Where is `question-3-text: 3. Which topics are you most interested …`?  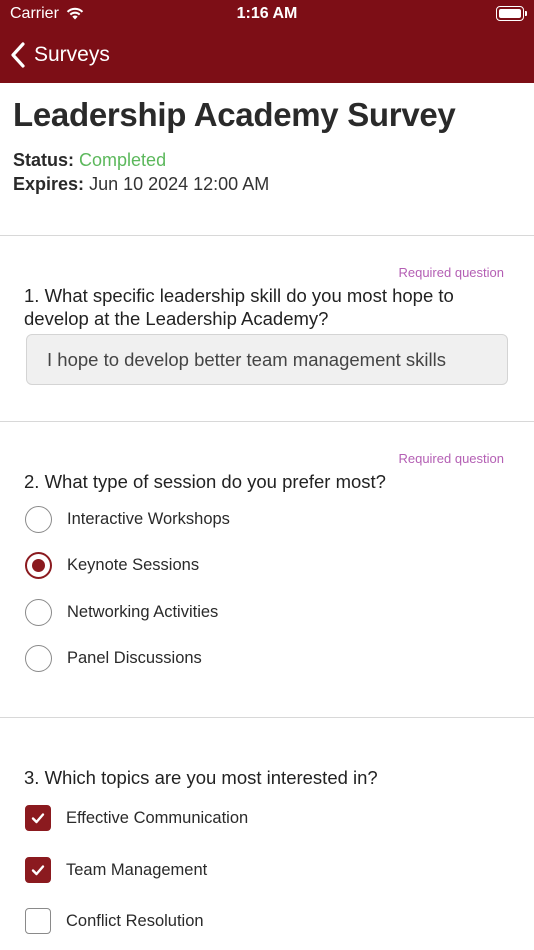 question-3-text: 3. Which topics are you most interested … is located at coordinates (201, 777).